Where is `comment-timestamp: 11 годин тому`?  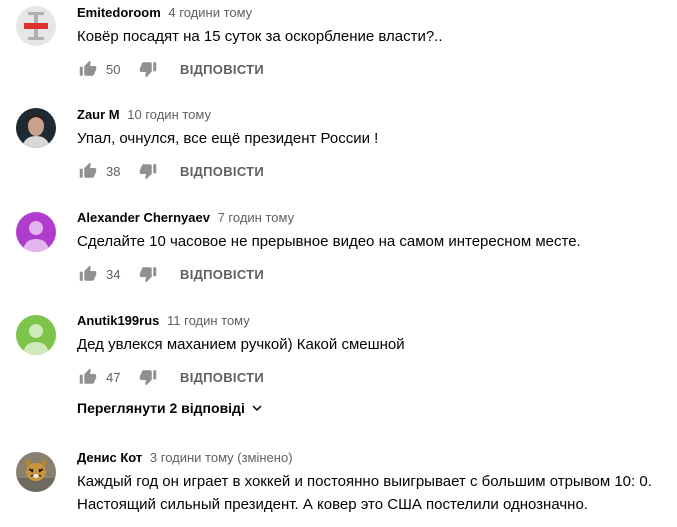 comment-timestamp: 11 годин тому is located at coordinates (208, 320).